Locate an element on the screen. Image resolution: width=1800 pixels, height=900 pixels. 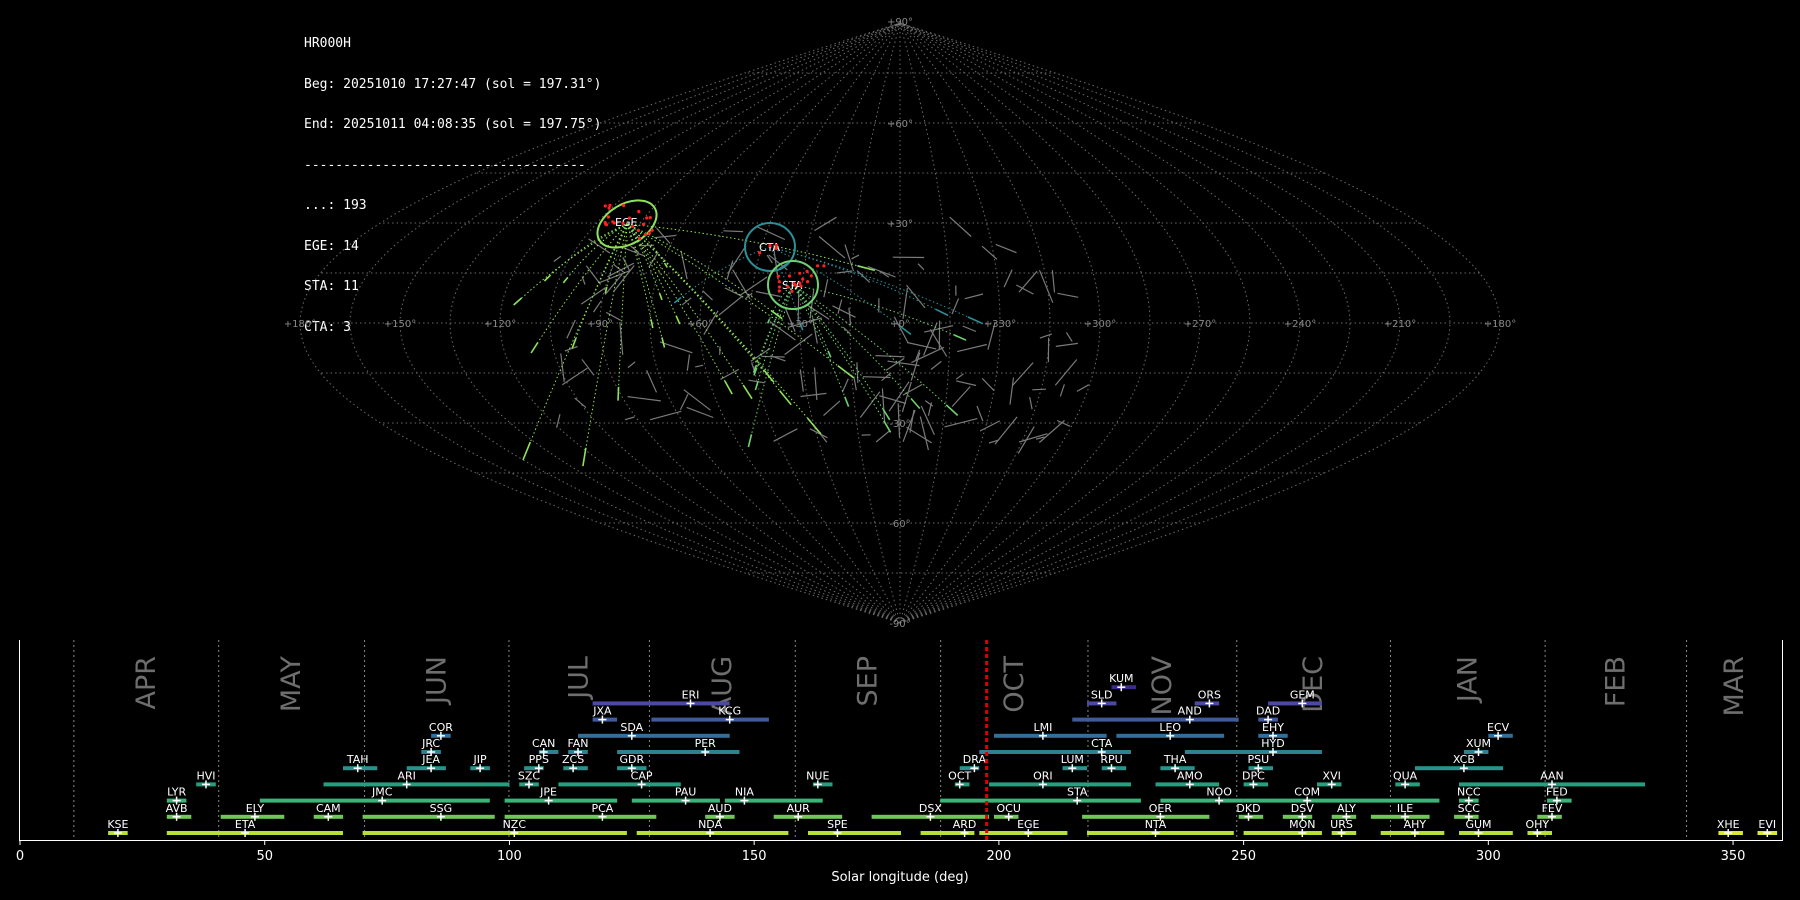
shower-code-label: DAD is located at coordinates (1268, 711).